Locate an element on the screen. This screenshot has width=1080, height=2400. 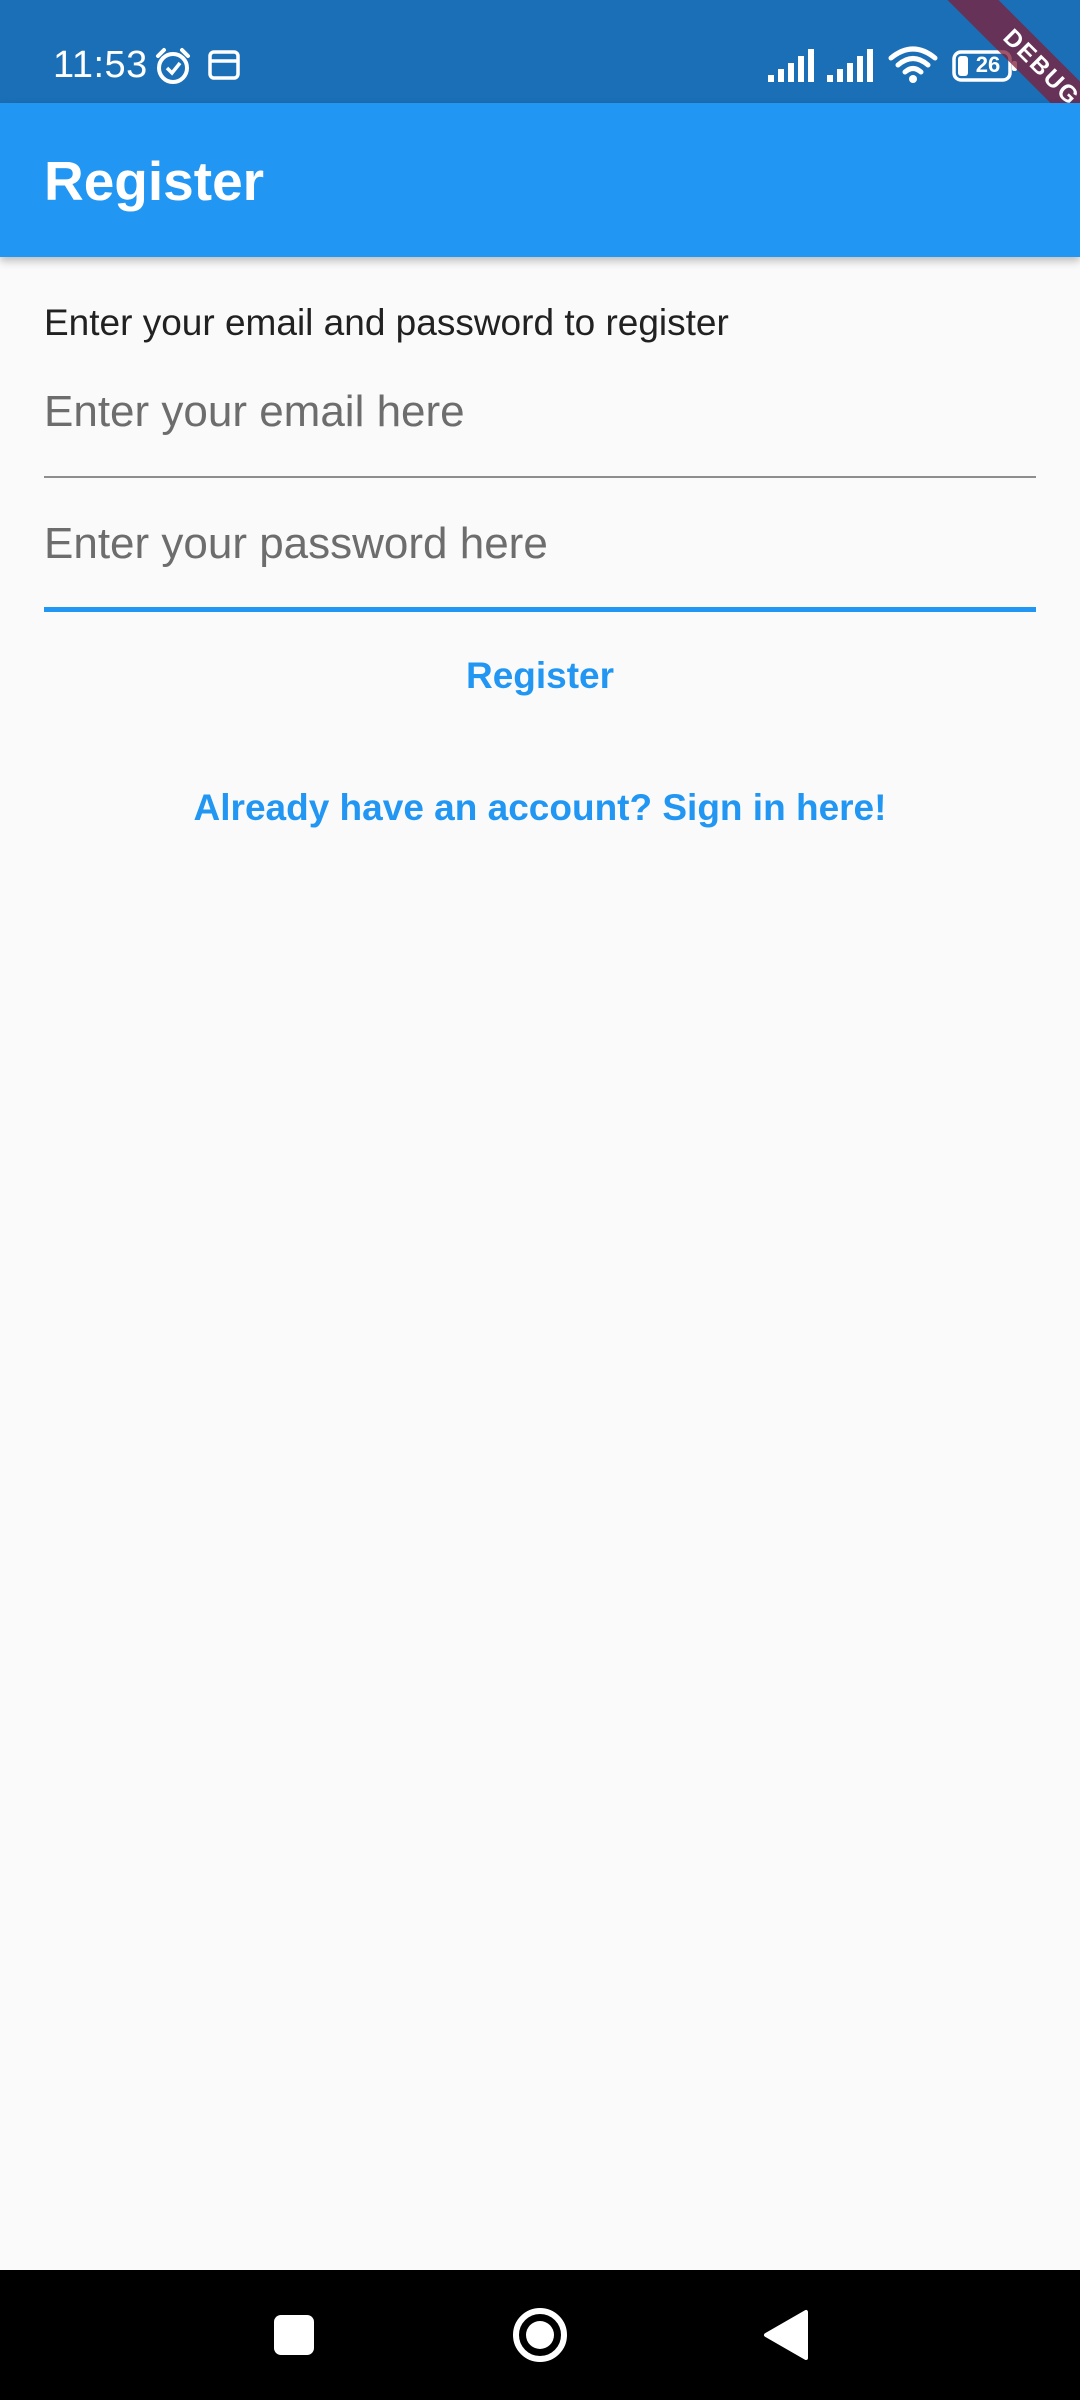
wifi-icon is located at coordinates (913, 64).